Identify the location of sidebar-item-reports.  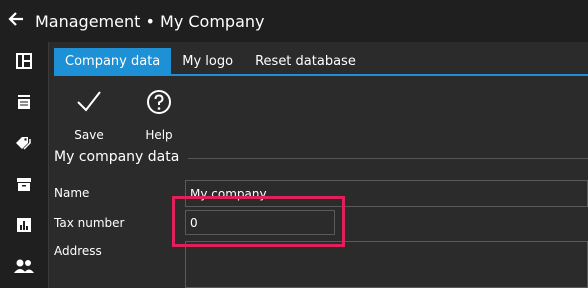
(24, 226).